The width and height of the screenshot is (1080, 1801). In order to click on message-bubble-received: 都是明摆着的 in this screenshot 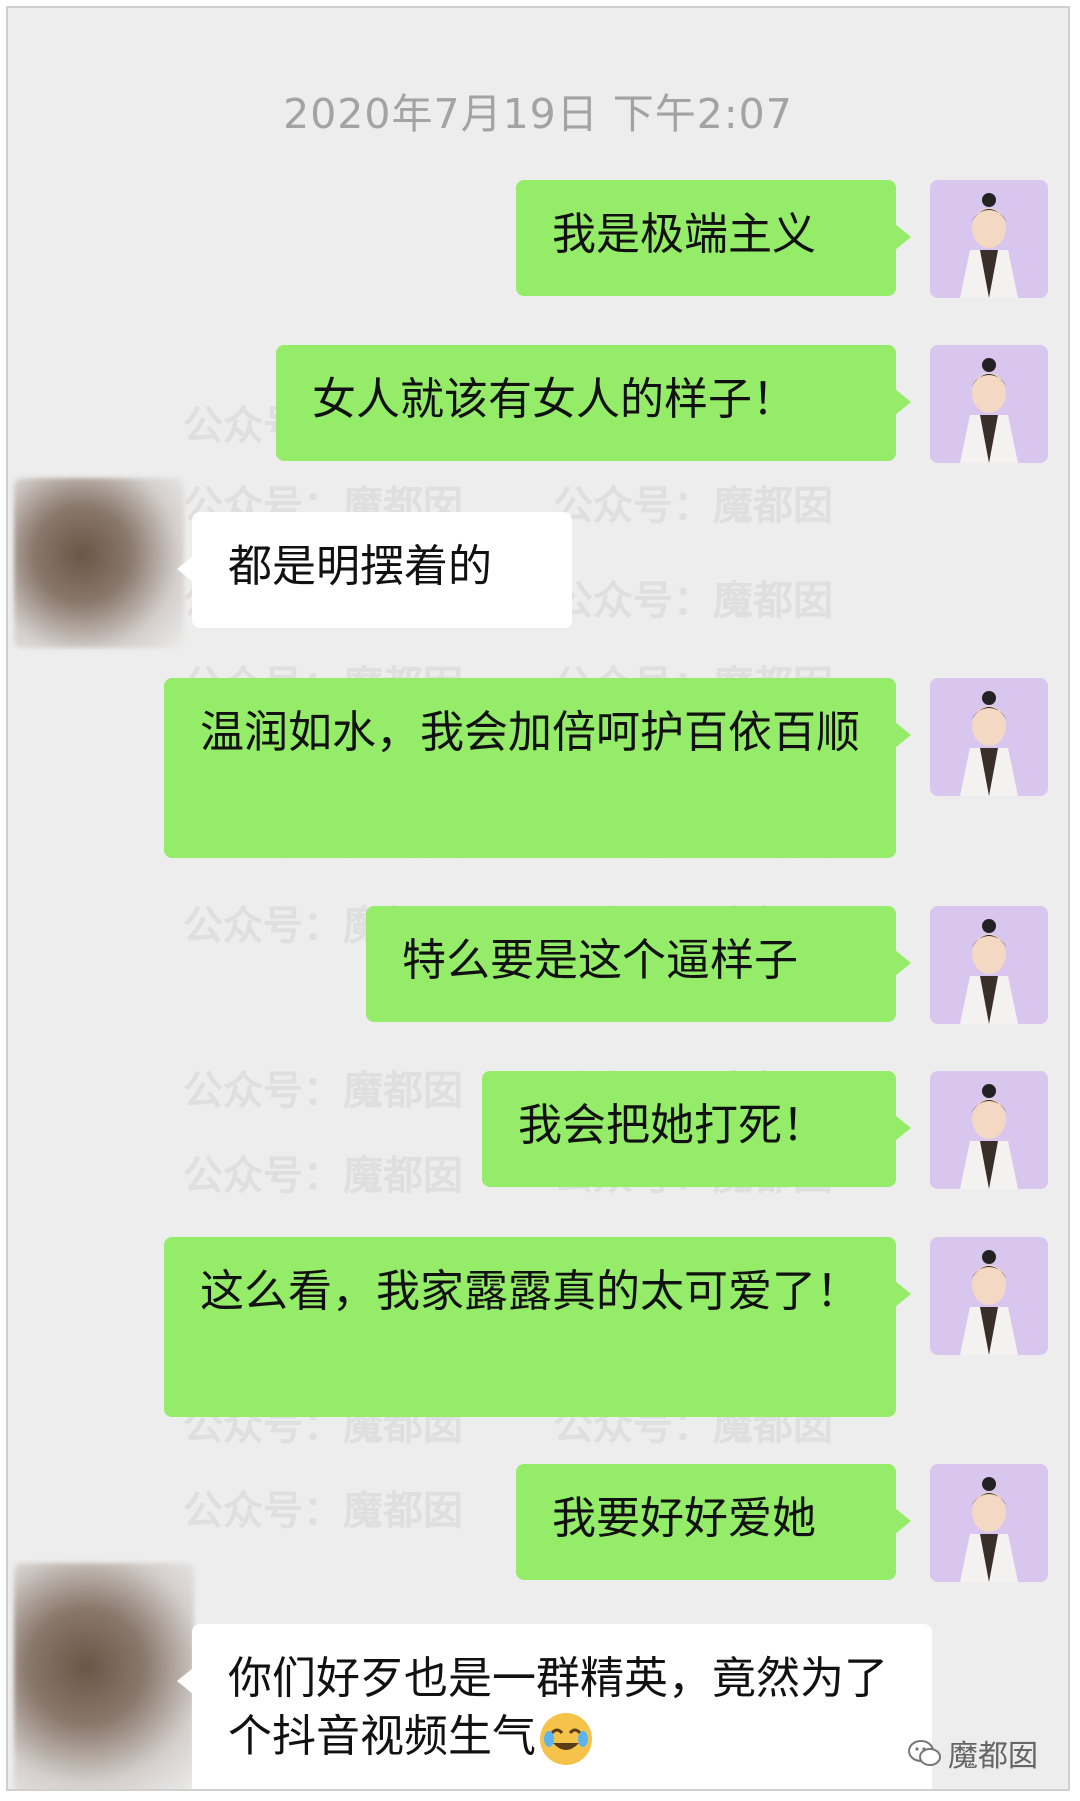, I will do `click(374, 570)`.